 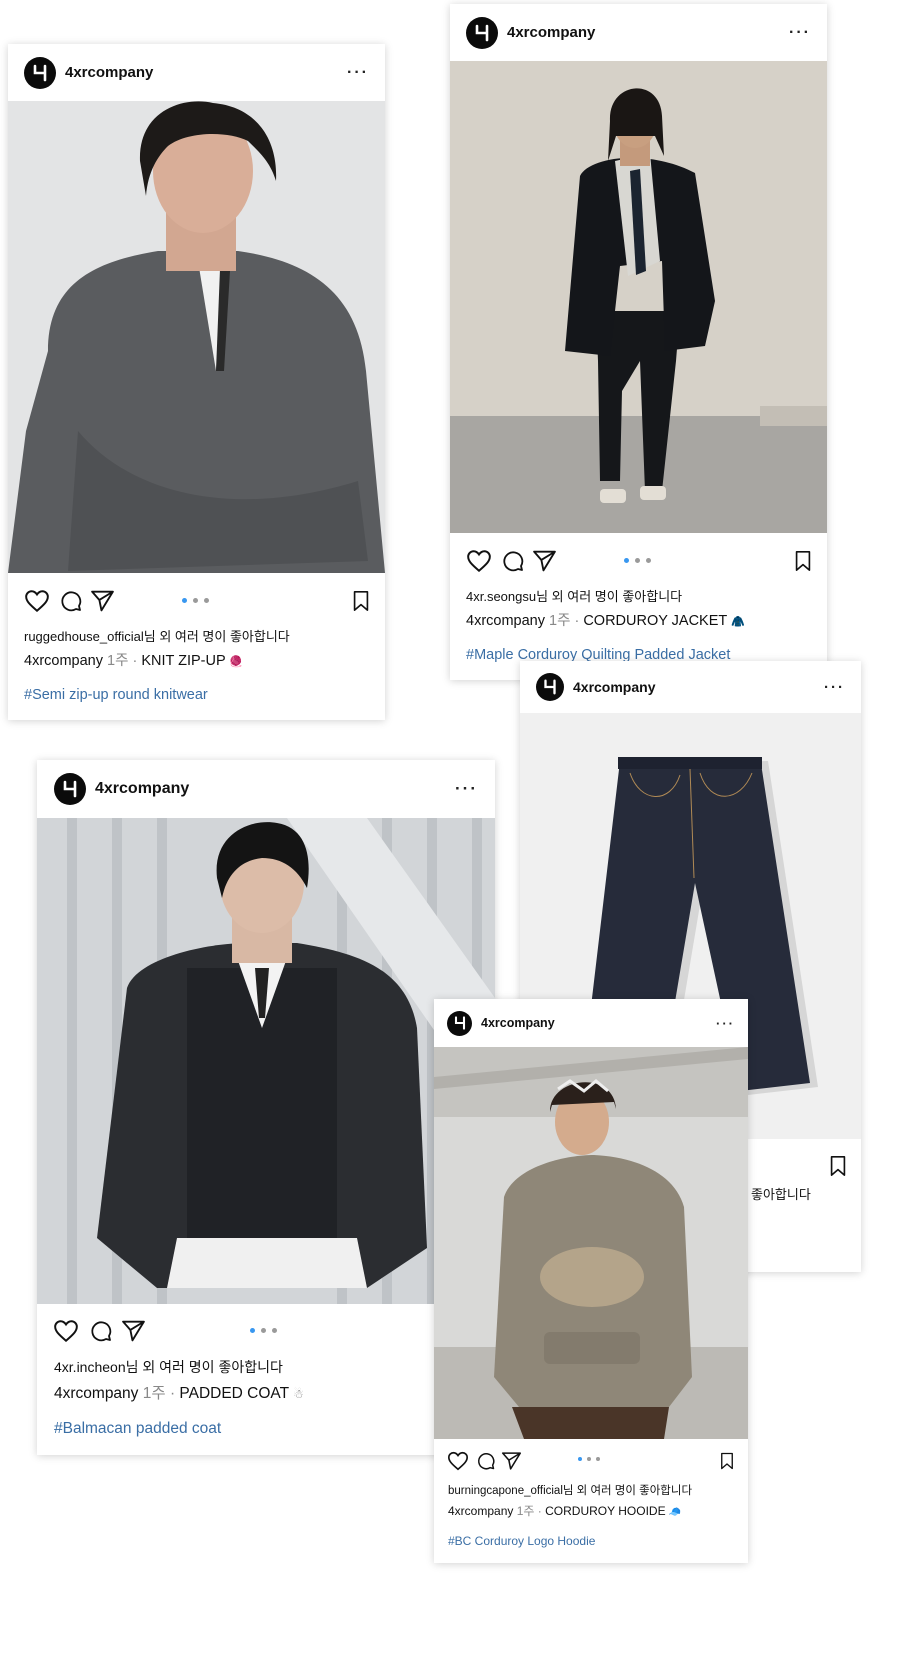 I want to click on caption-emoji: 🧢, so click(x=675, y=1512).